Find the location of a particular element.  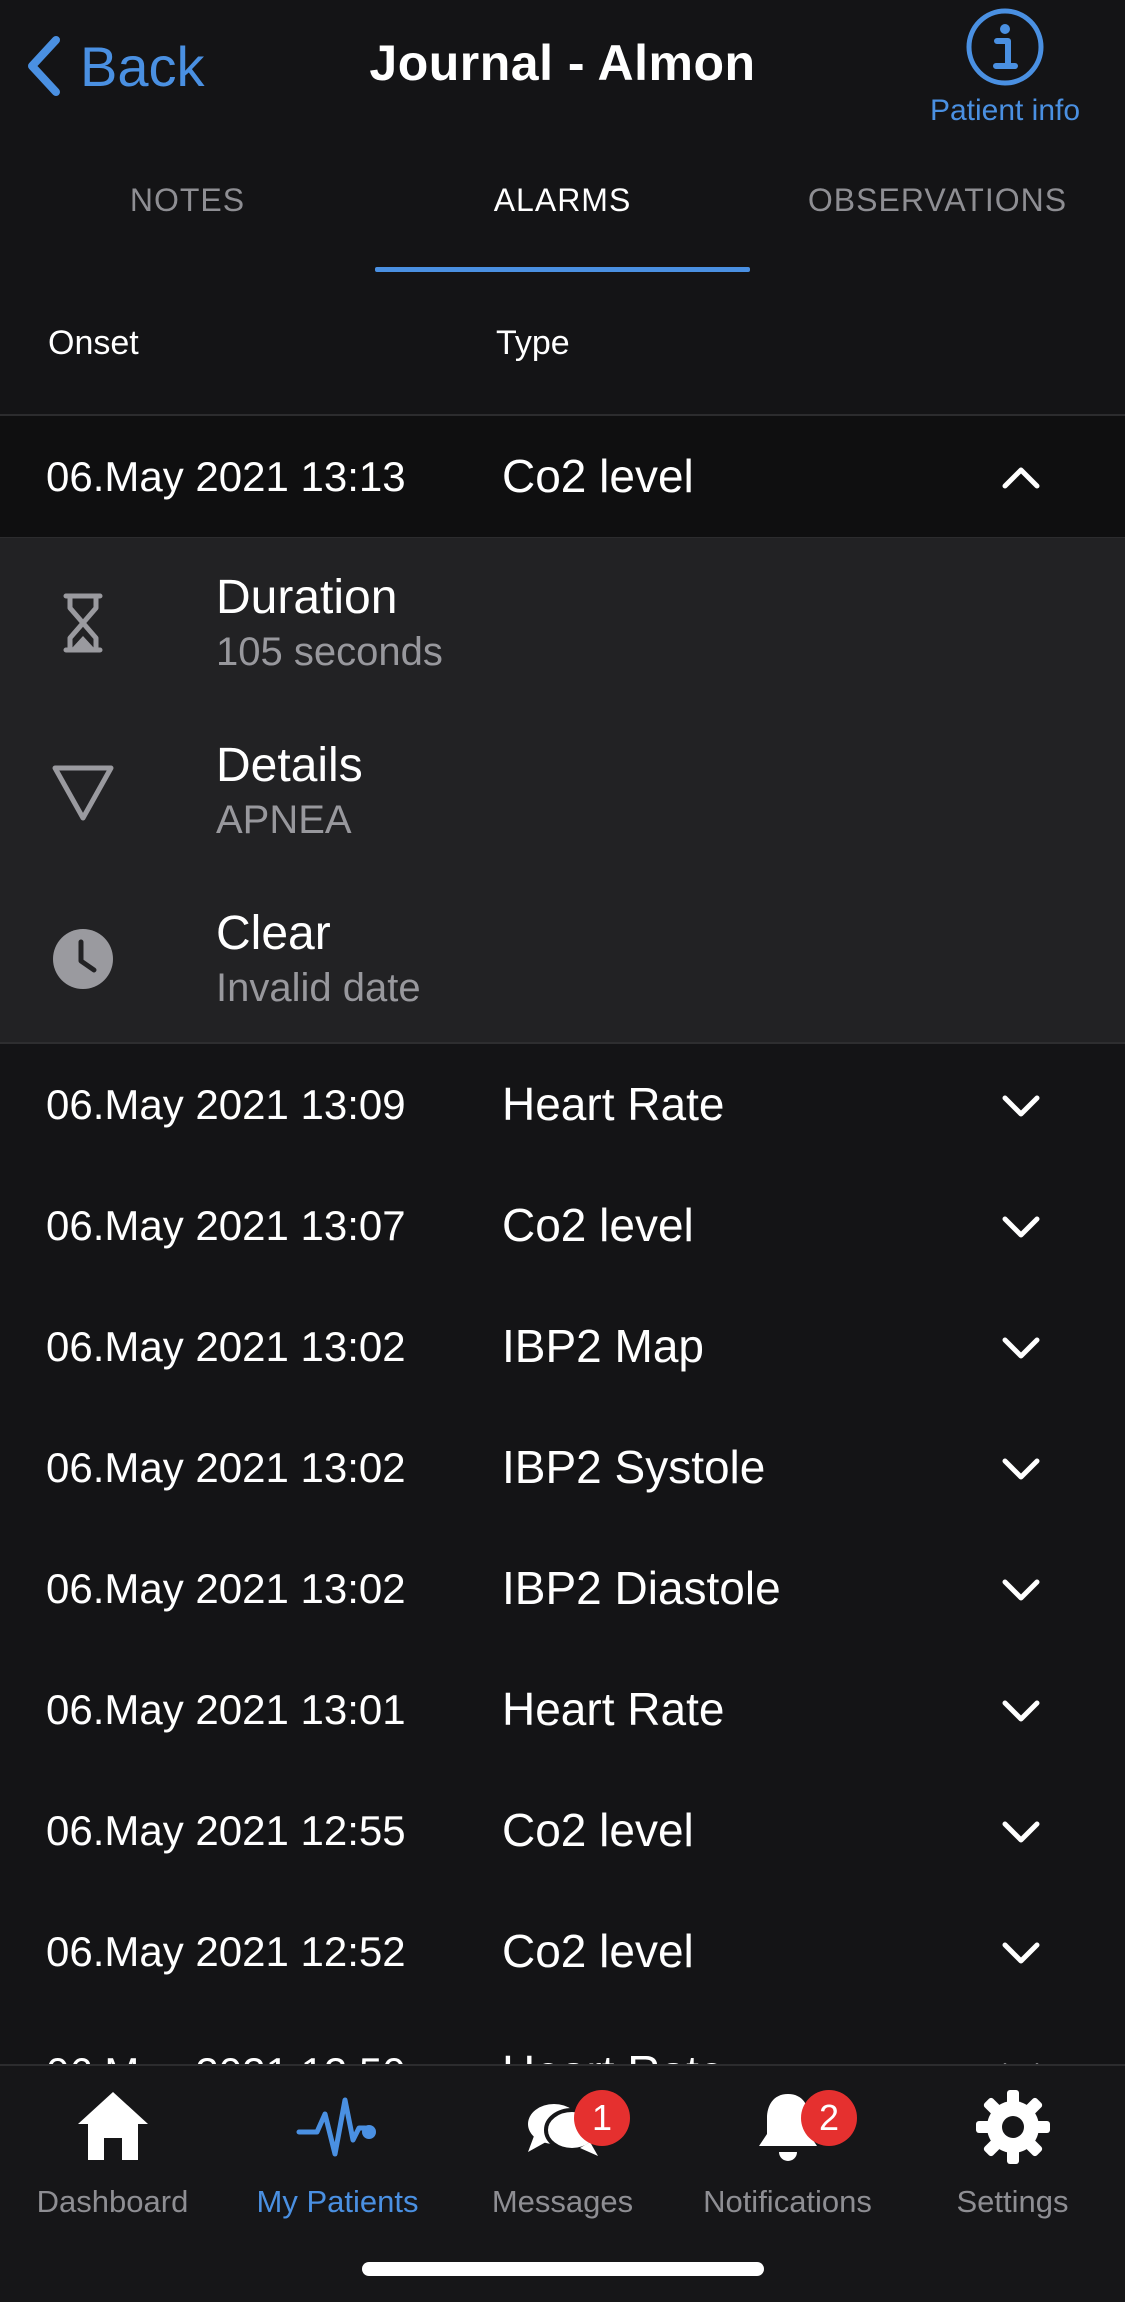

nav-label: Dashboard is located at coordinates (112, 2201).